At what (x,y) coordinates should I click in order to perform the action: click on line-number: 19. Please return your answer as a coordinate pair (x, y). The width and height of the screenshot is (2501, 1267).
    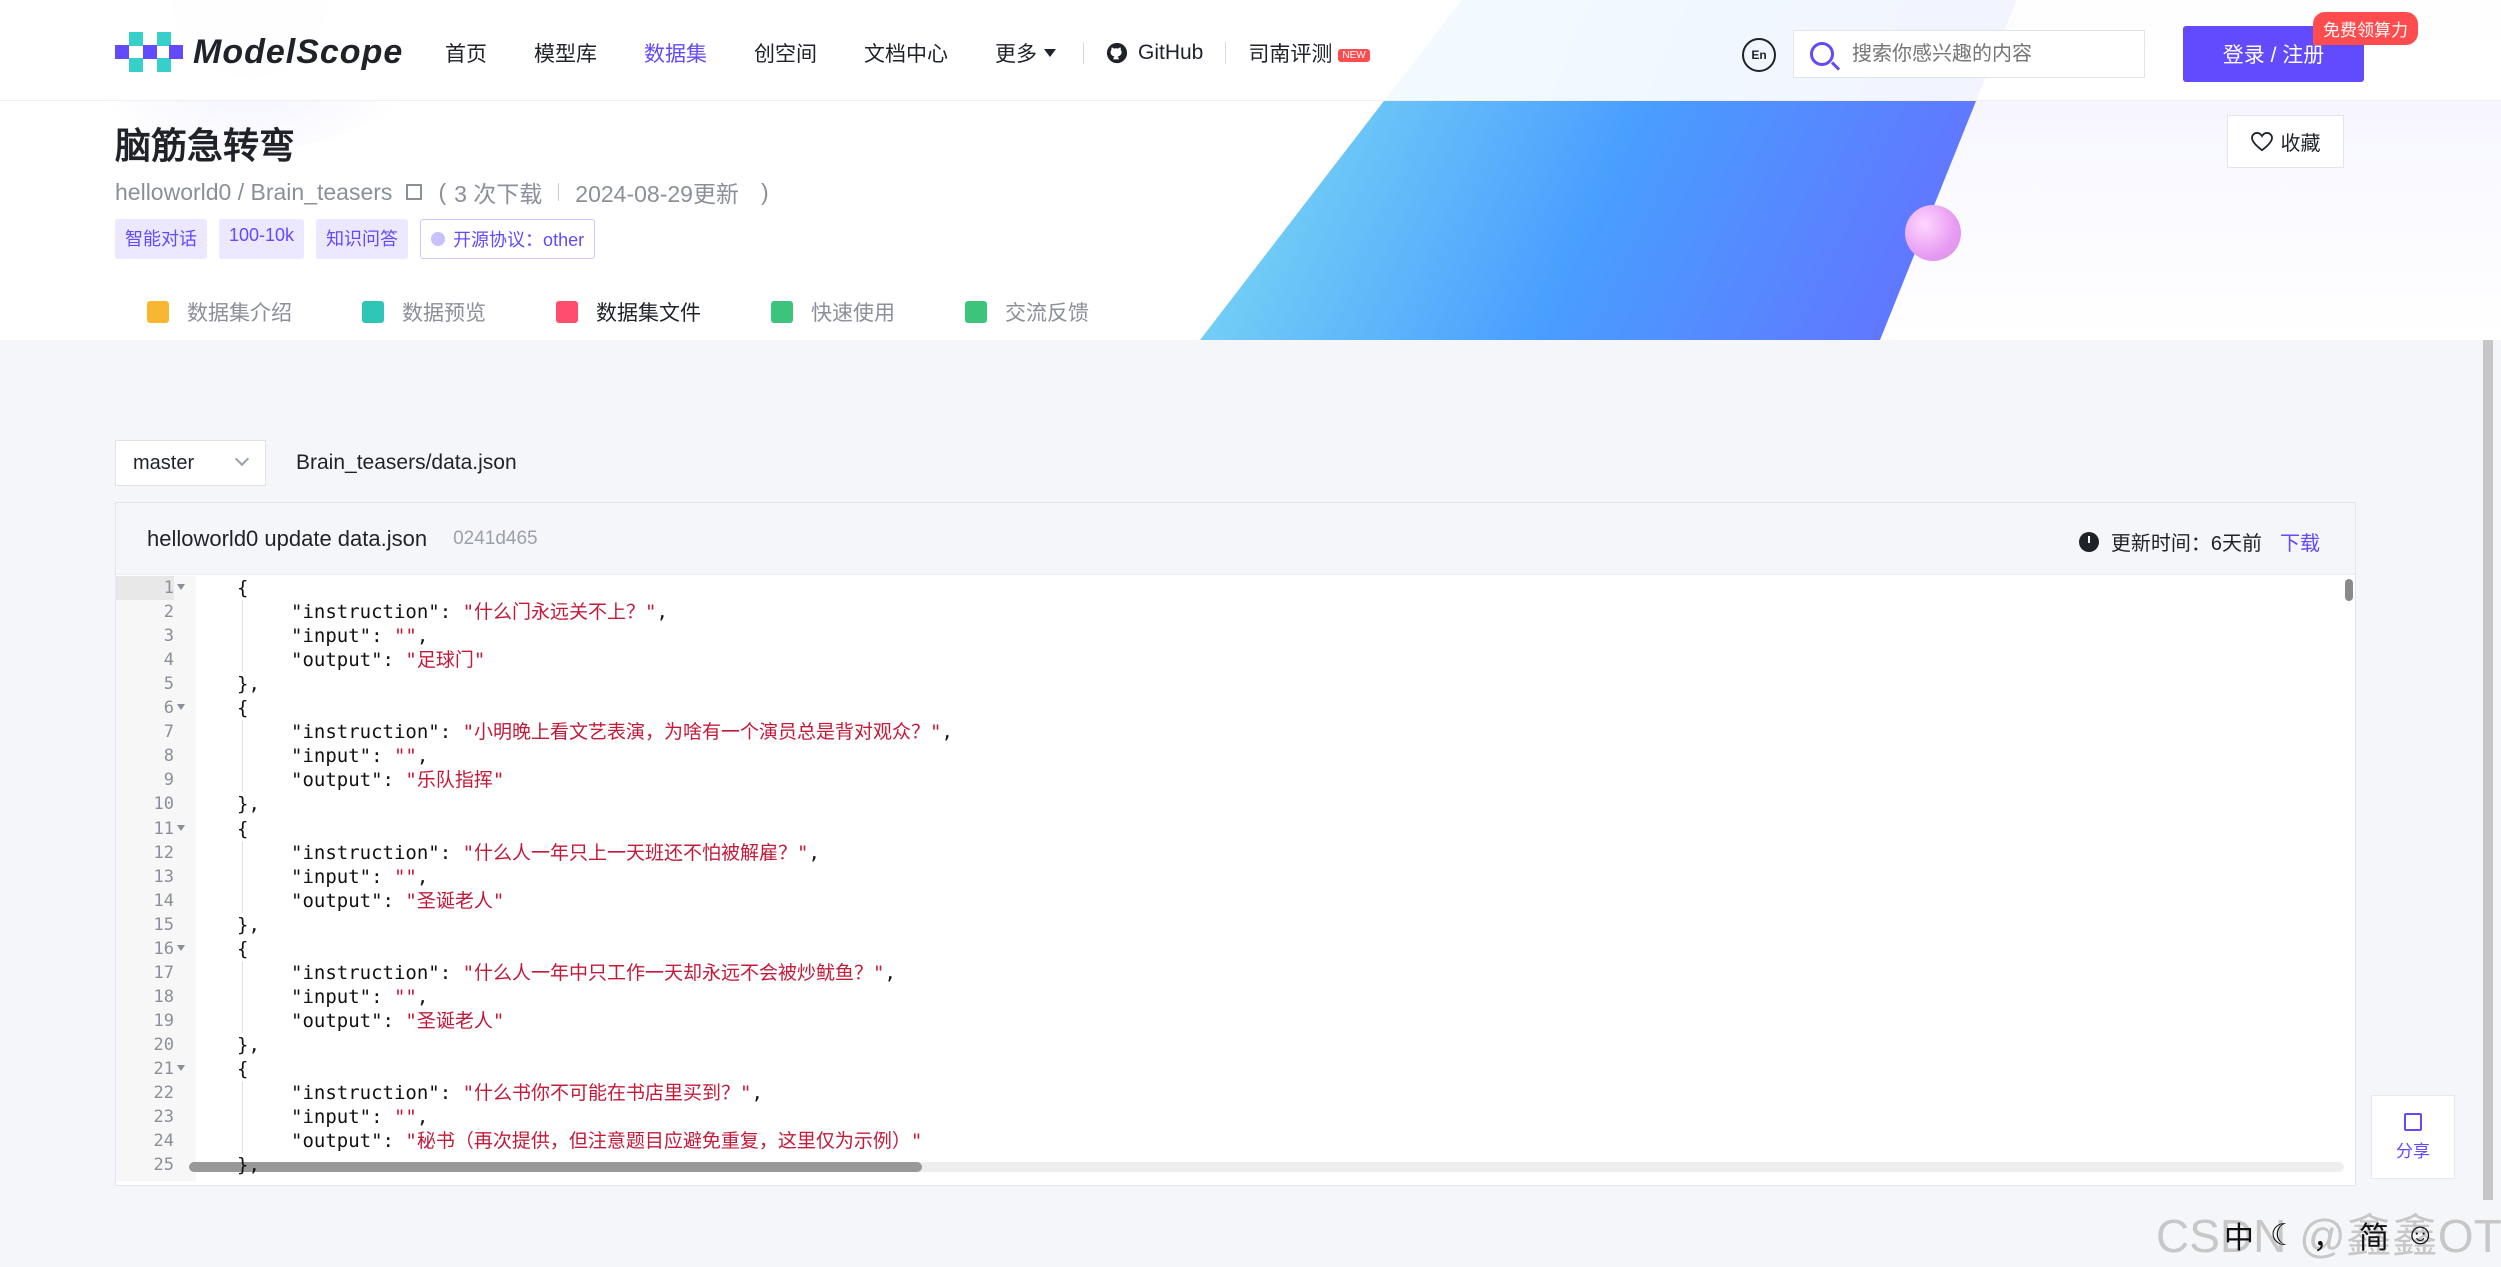
    Looking at the image, I should click on (163, 1020).